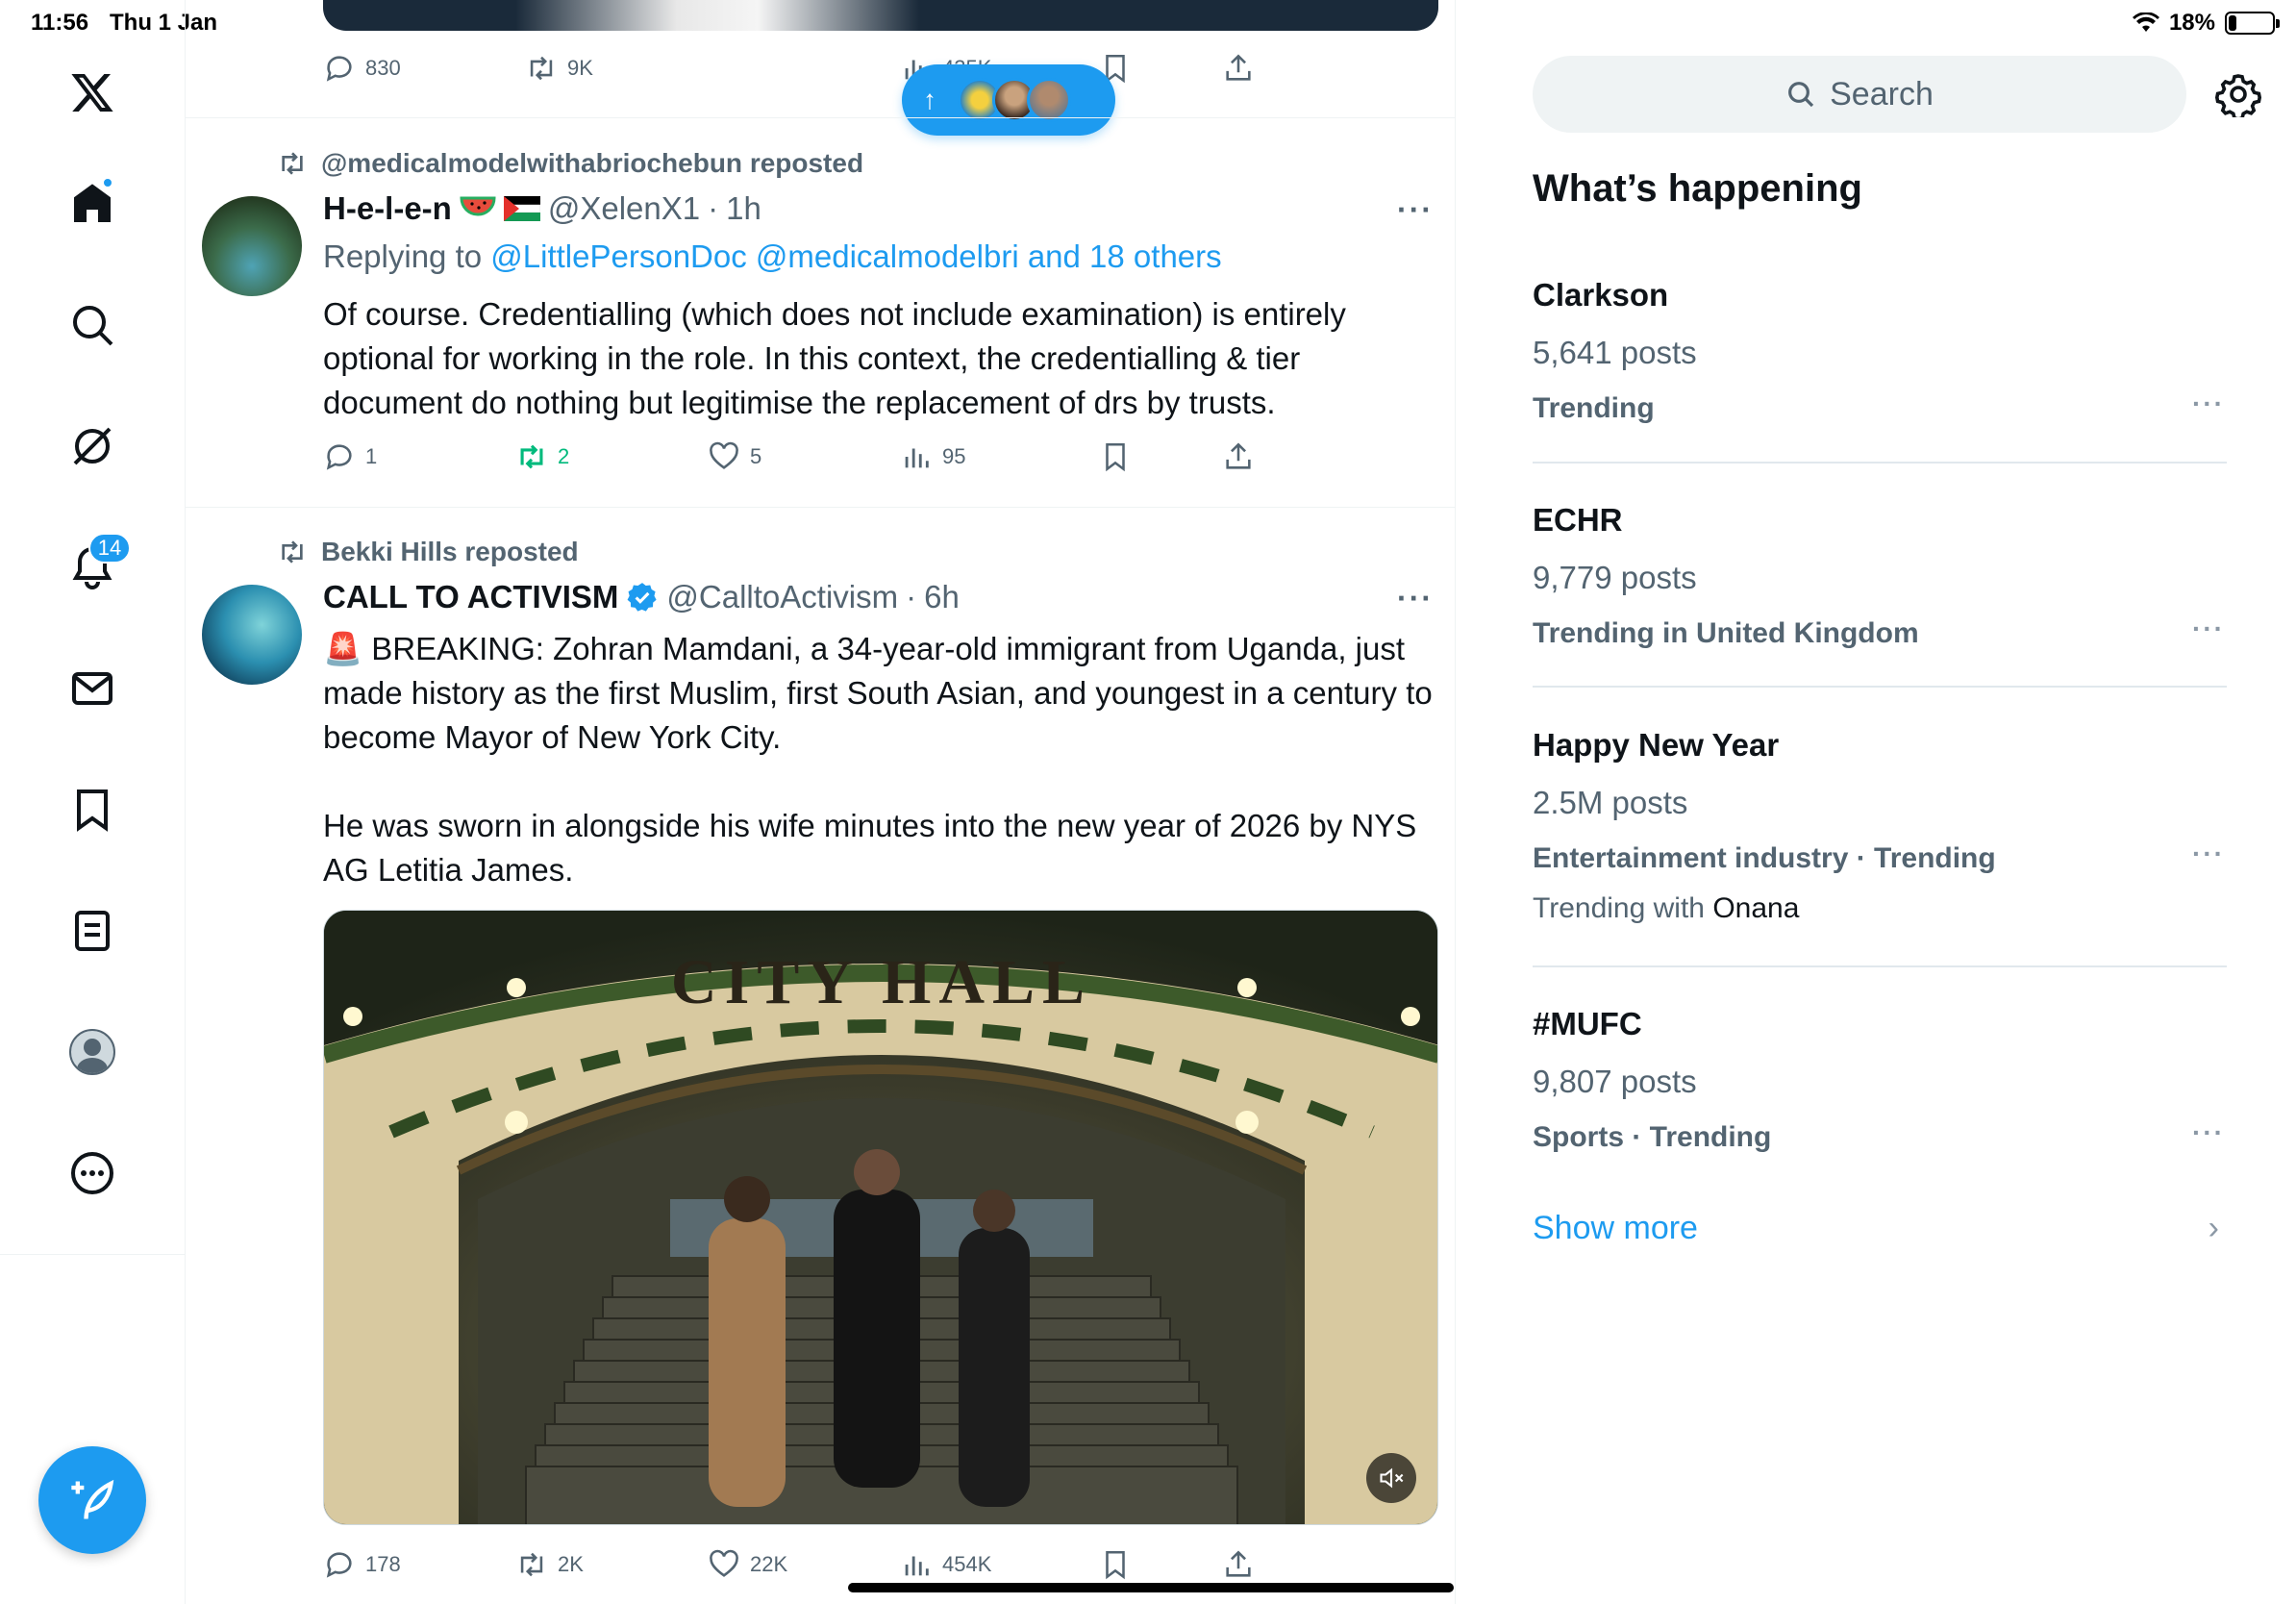 The image size is (2296, 1604). What do you see at coordinates (2238, 94) in the screenshot?
I see `gear-icon` at bounding box center [2238, 94].